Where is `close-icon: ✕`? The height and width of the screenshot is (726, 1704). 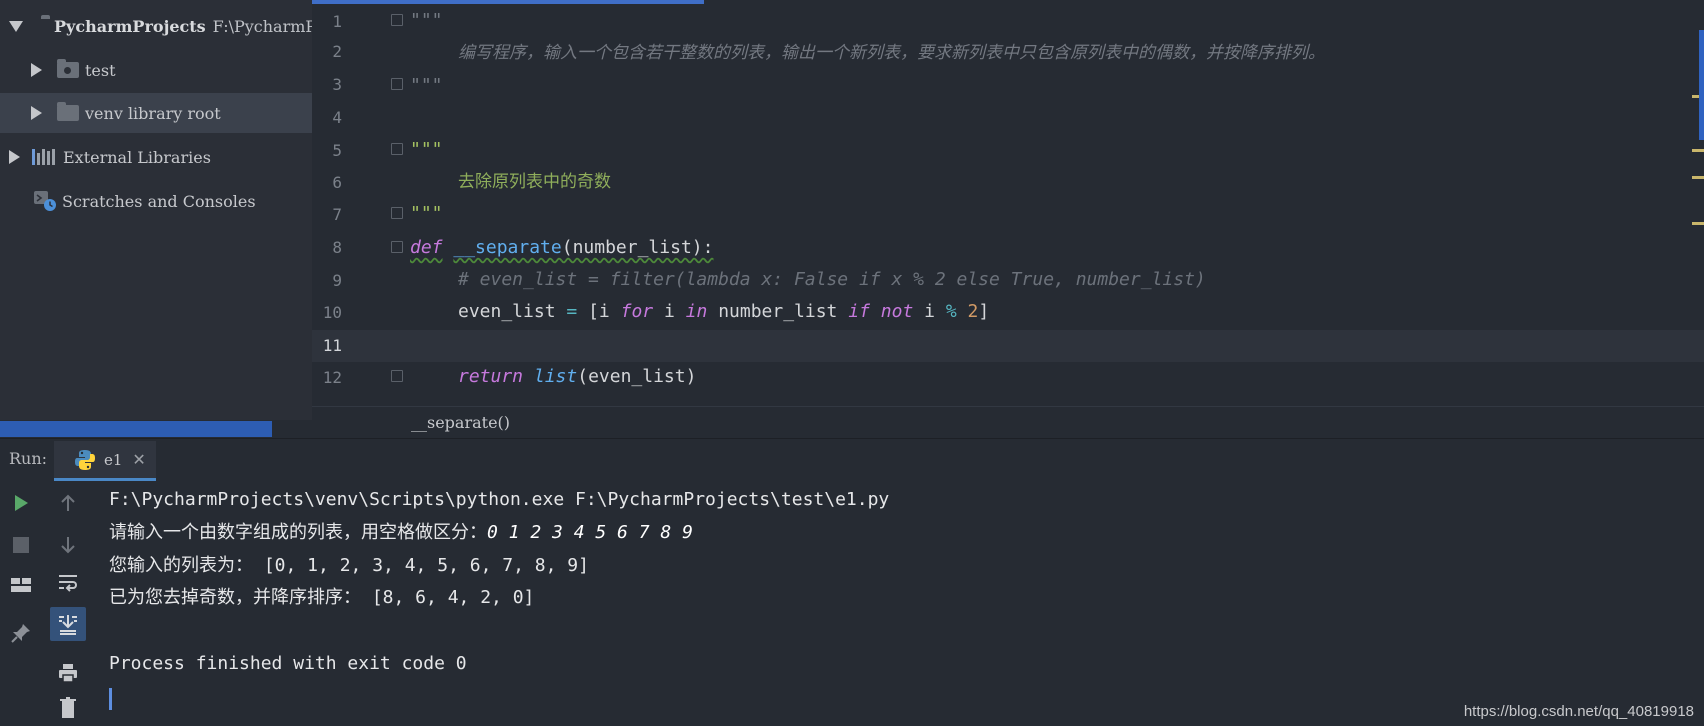
close-icon: ✕ is located at coordinates (138, 459).